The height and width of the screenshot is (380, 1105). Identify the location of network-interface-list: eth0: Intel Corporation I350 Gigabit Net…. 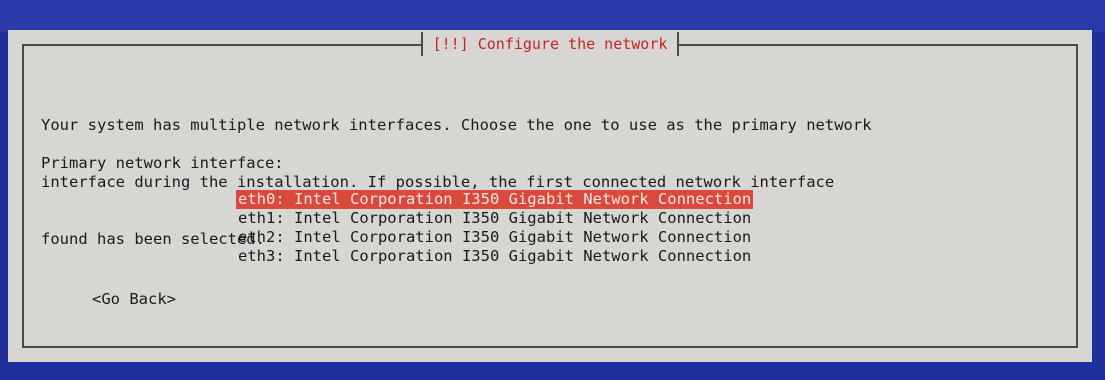
(495, 228).